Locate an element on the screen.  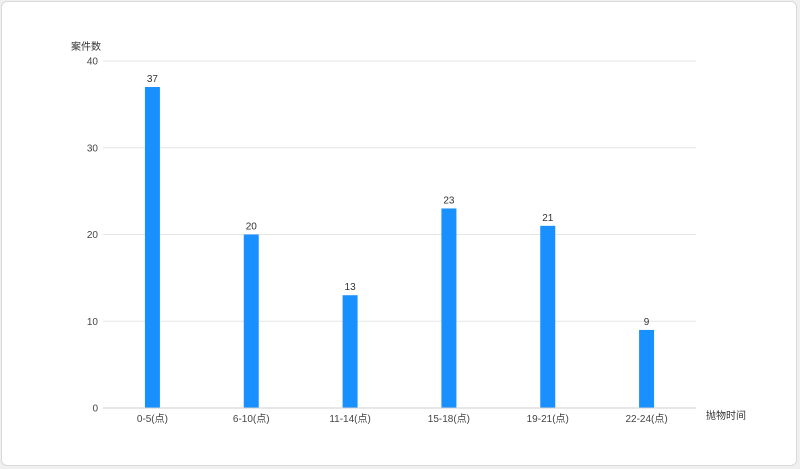
y-axis-ticks: 0 10 20 30 40 is located at coordinates (93, 236).